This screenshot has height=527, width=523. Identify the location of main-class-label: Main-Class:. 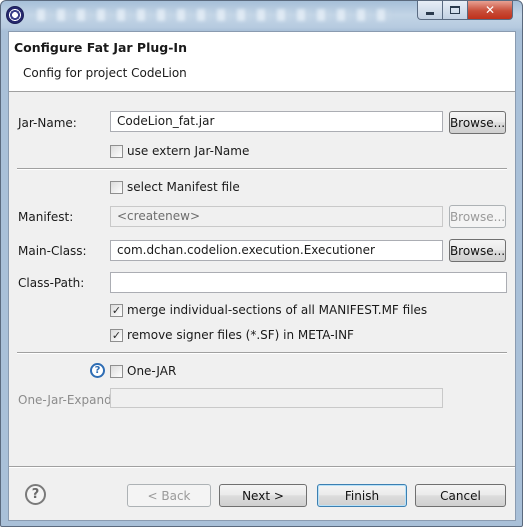
(52, 251).